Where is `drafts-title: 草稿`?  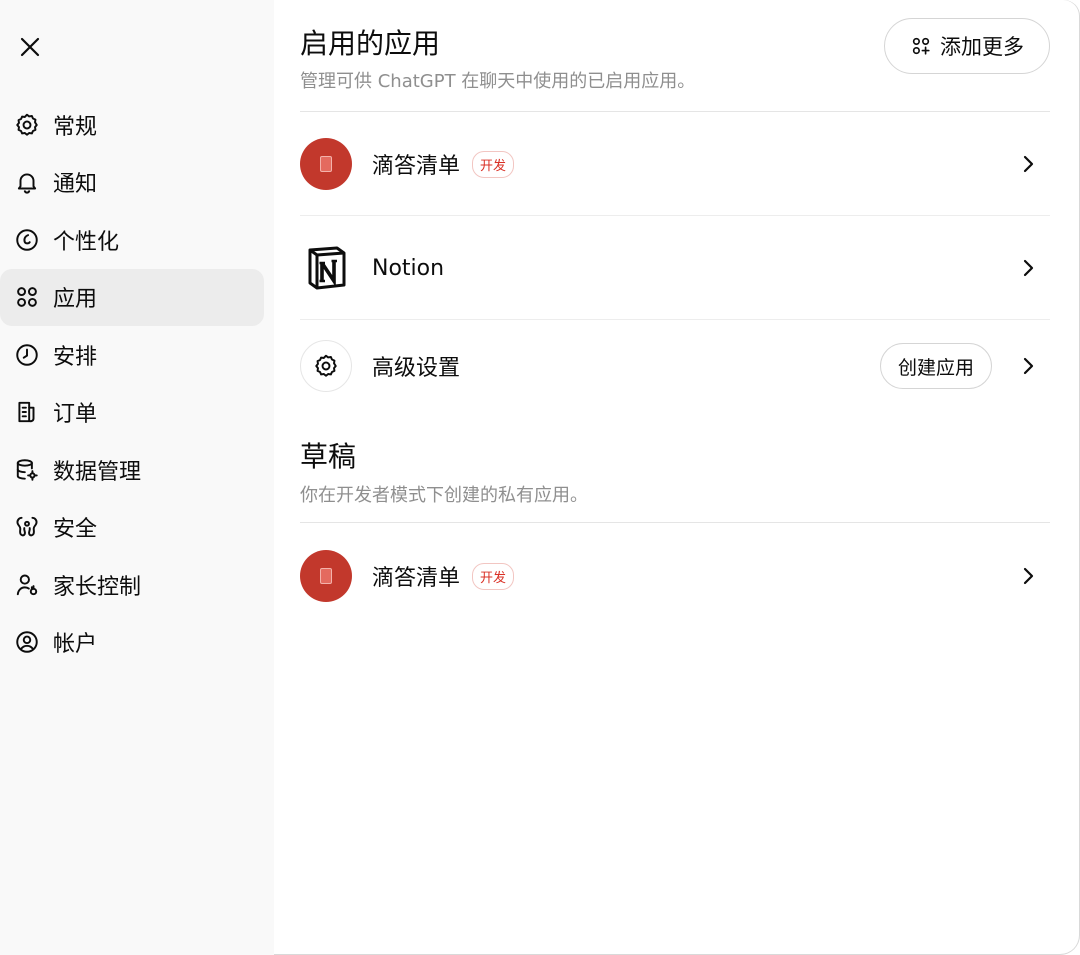 drafts-title: 草稿 is located at coordinates (328, 456).